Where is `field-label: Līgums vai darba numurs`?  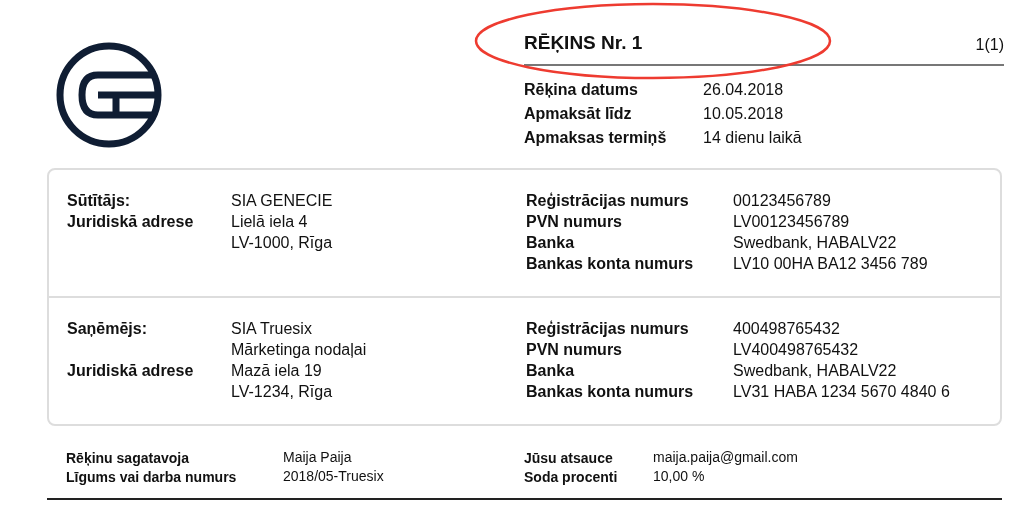
field-label: Līgums vai darba numurs is located at coordinates (151, 476).